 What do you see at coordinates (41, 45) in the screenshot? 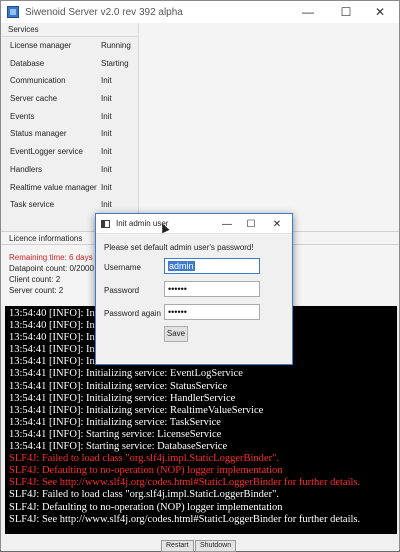
I see `service-name: License manager` at bounding box center [41, 45].